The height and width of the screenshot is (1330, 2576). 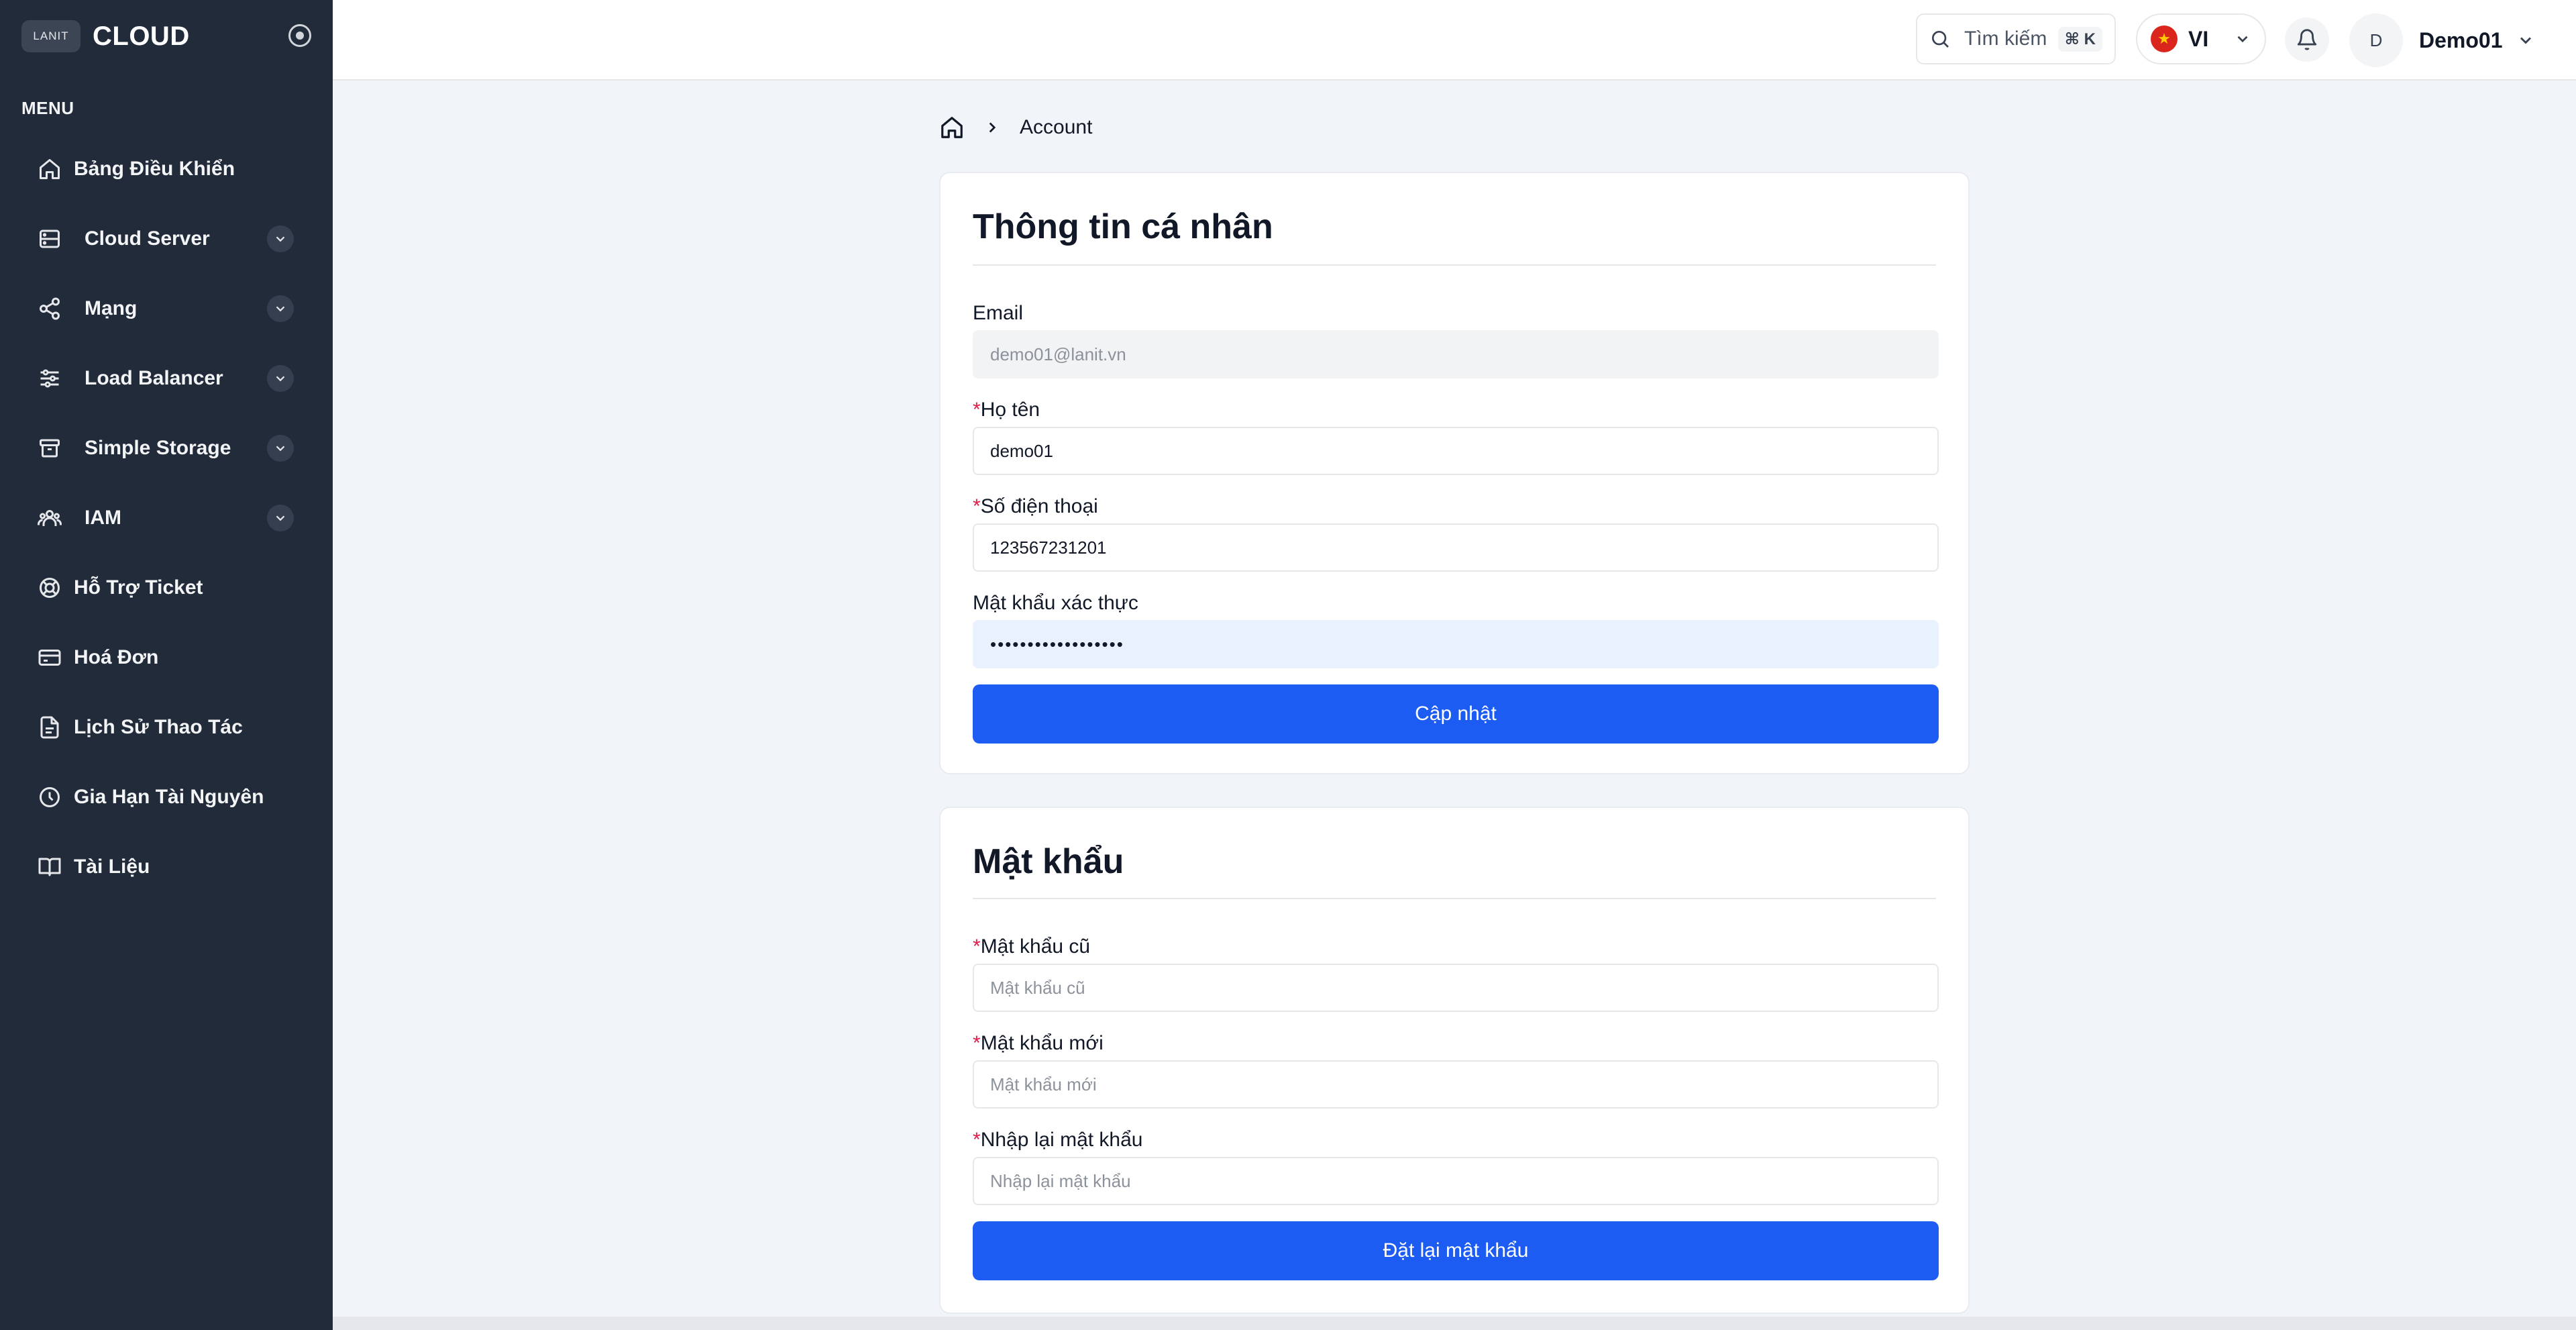 I want to click on profile-title: Thông tin cá nhân, so click(x=1123, y=226).